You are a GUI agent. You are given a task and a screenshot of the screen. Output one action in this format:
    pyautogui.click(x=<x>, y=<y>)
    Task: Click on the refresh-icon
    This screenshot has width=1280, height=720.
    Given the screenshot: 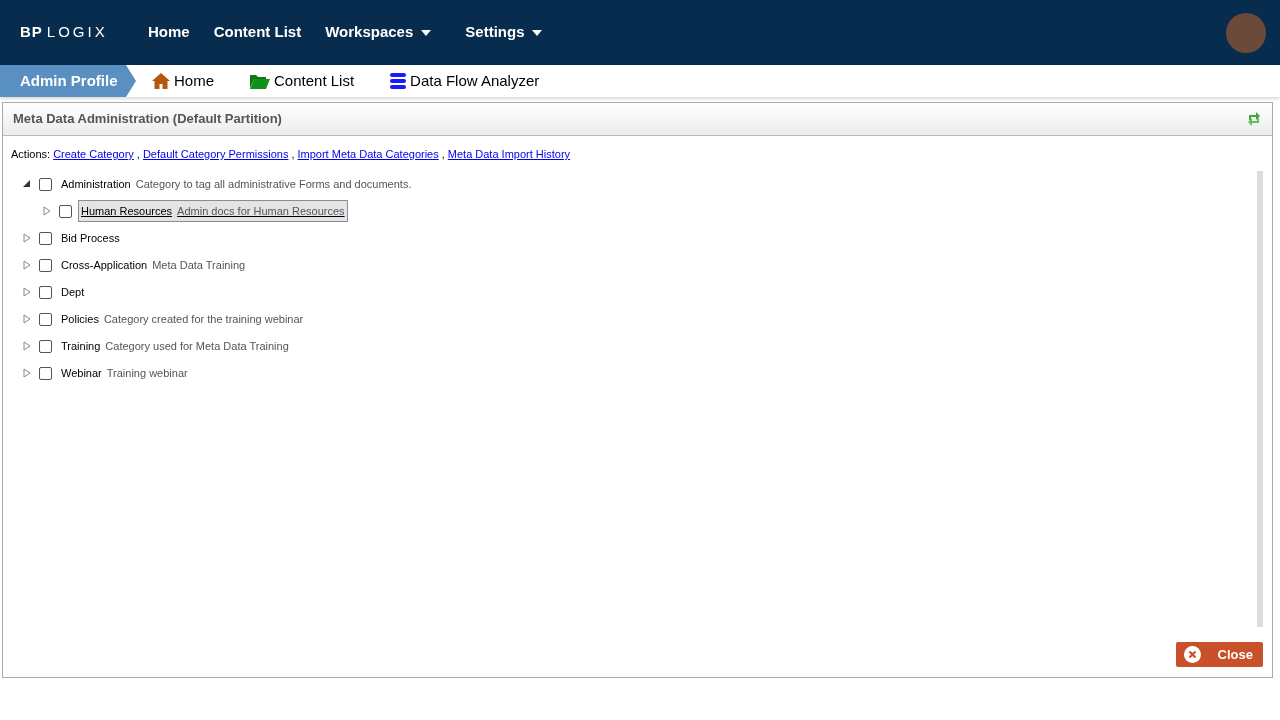 What is the action you would take?
    pyautogui.click(x=1254, y=119)
    